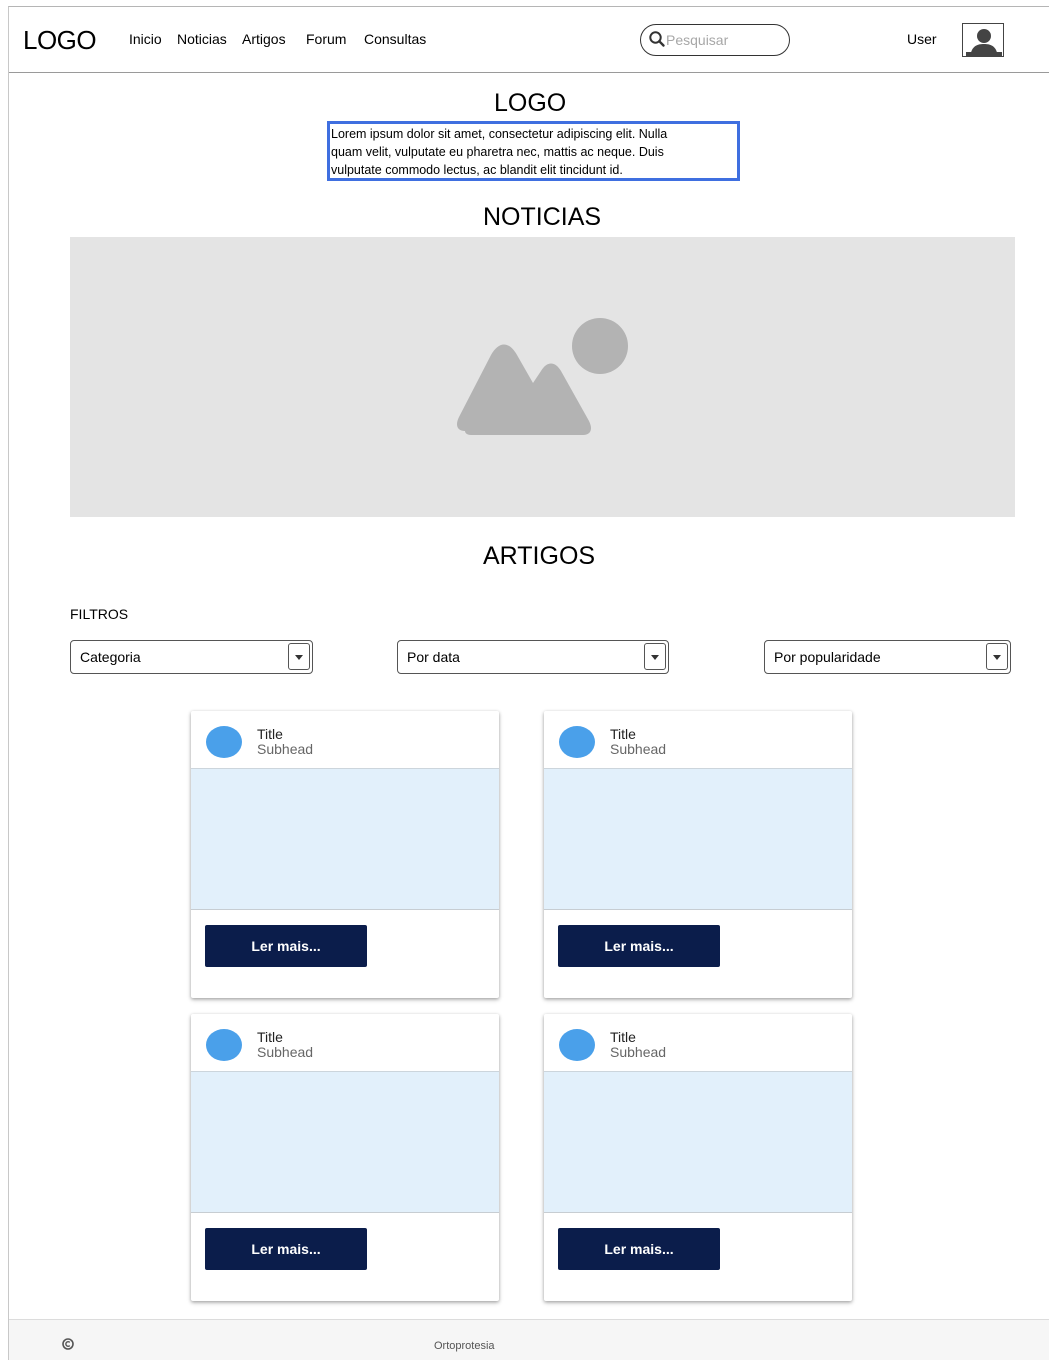 The image size is (1049, 1360). Describe the element at coordinates (983, 40) in the screenshot. I see `user-avatar-icon` at that location.